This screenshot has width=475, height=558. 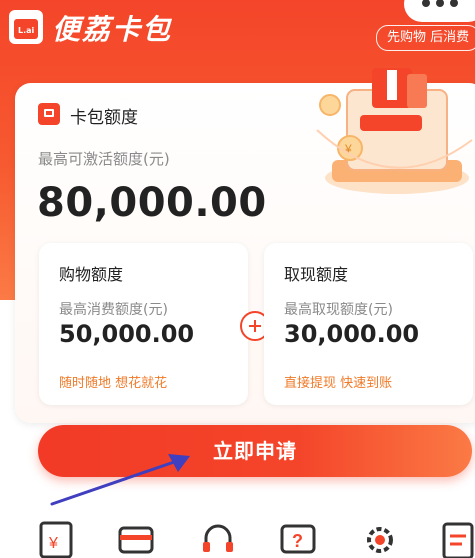 I want to click on gear-icon, so click(x=380, y=539).